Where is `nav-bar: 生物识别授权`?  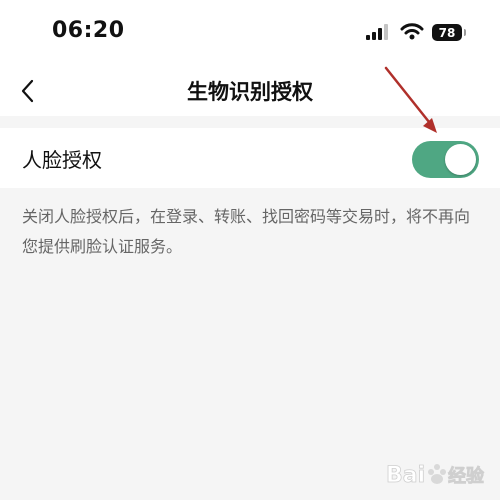
nav-bar: 生物识别授权 is located at coordinates (250, 91).